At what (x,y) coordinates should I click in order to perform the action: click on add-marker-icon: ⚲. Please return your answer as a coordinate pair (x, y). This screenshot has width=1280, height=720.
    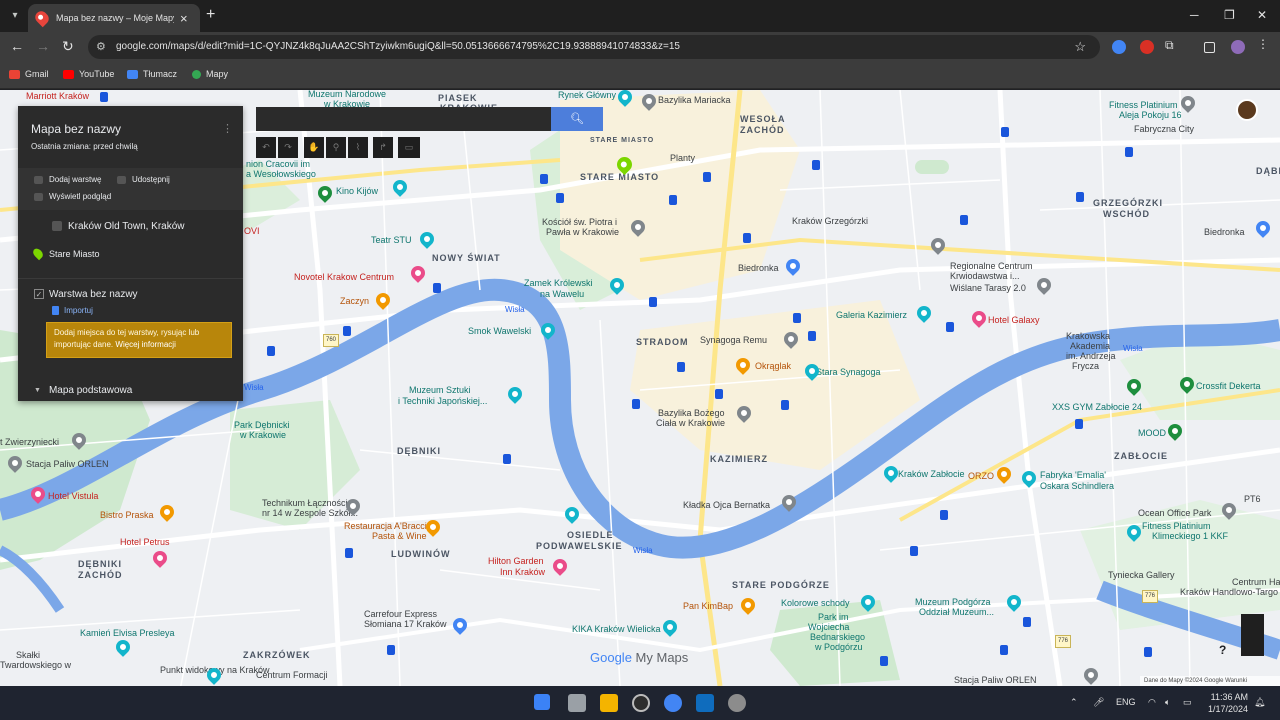
    Looking at the image, I should click on (336, 147).